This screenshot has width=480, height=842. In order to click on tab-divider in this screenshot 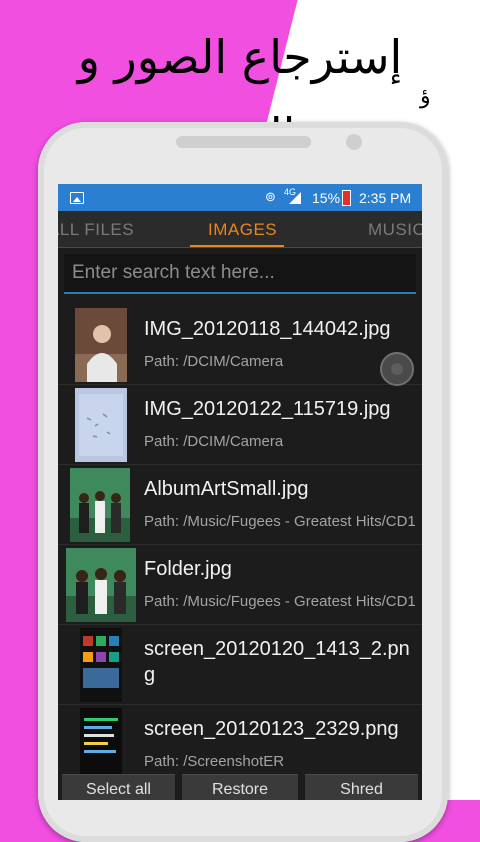, I will do `click(240, 247)`.